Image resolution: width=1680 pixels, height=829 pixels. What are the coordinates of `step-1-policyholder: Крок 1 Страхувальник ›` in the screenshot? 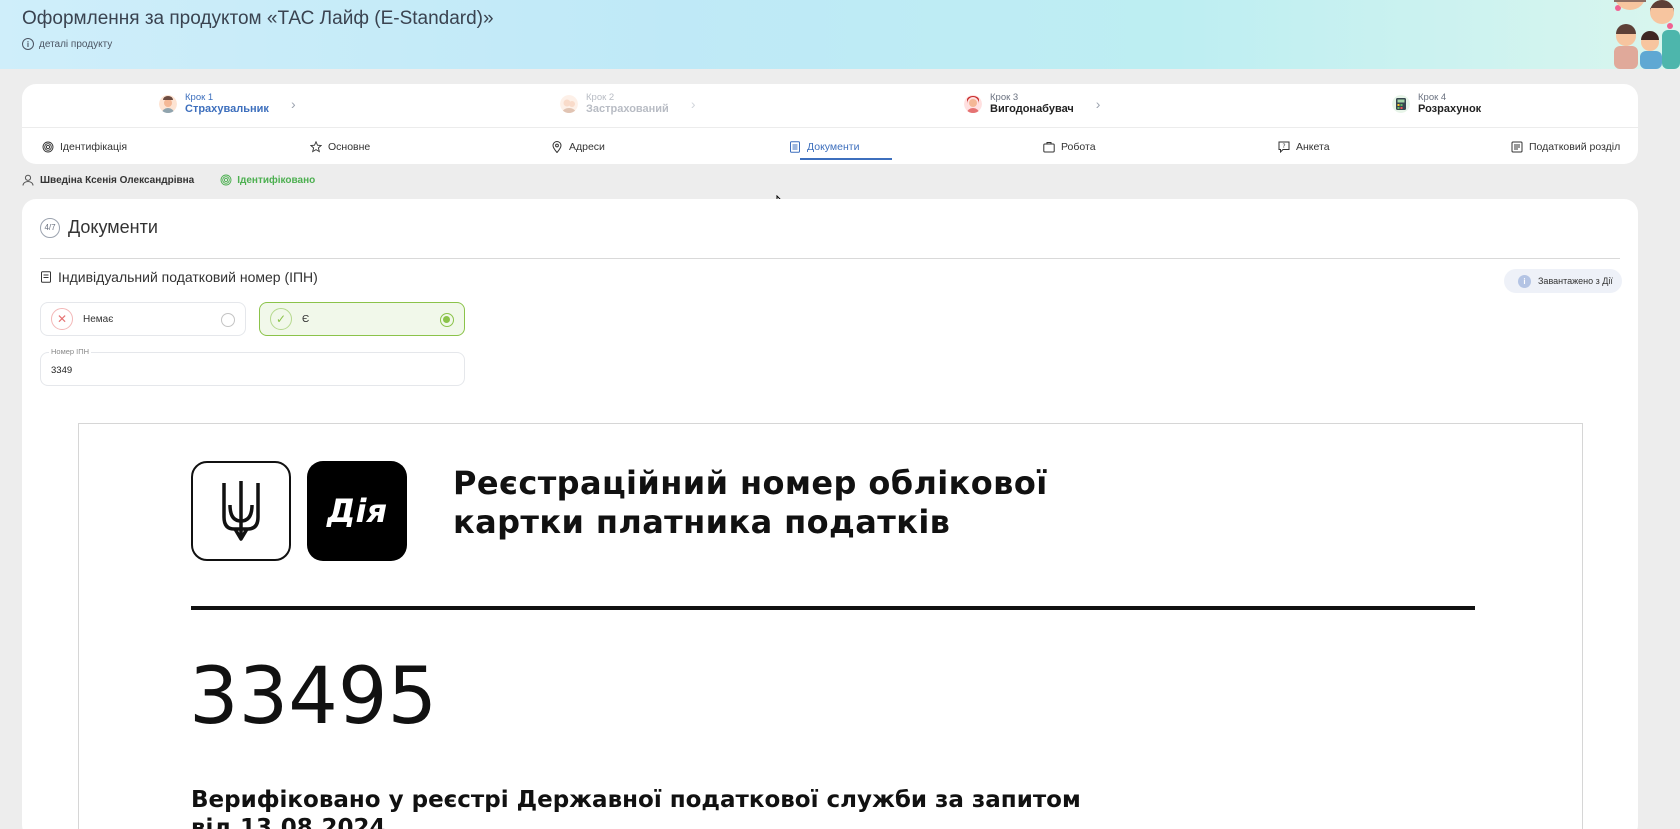 It's located at (227, 103).